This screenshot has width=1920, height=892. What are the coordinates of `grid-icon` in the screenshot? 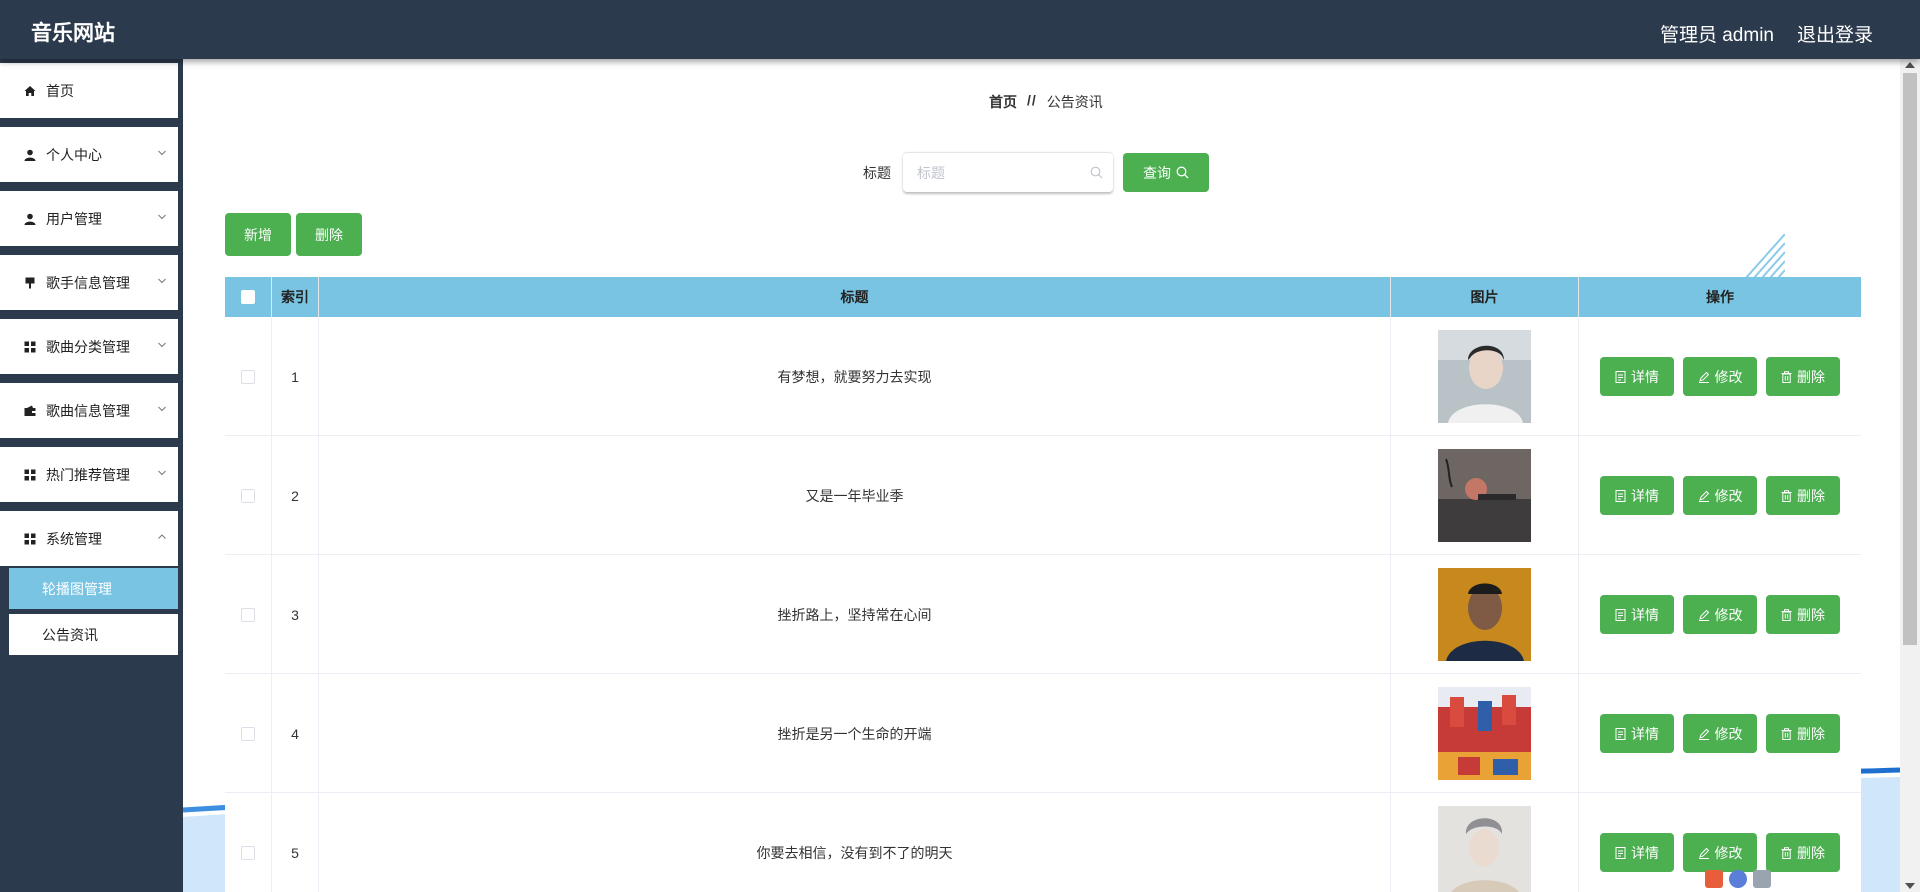 It's located at (29, 346).